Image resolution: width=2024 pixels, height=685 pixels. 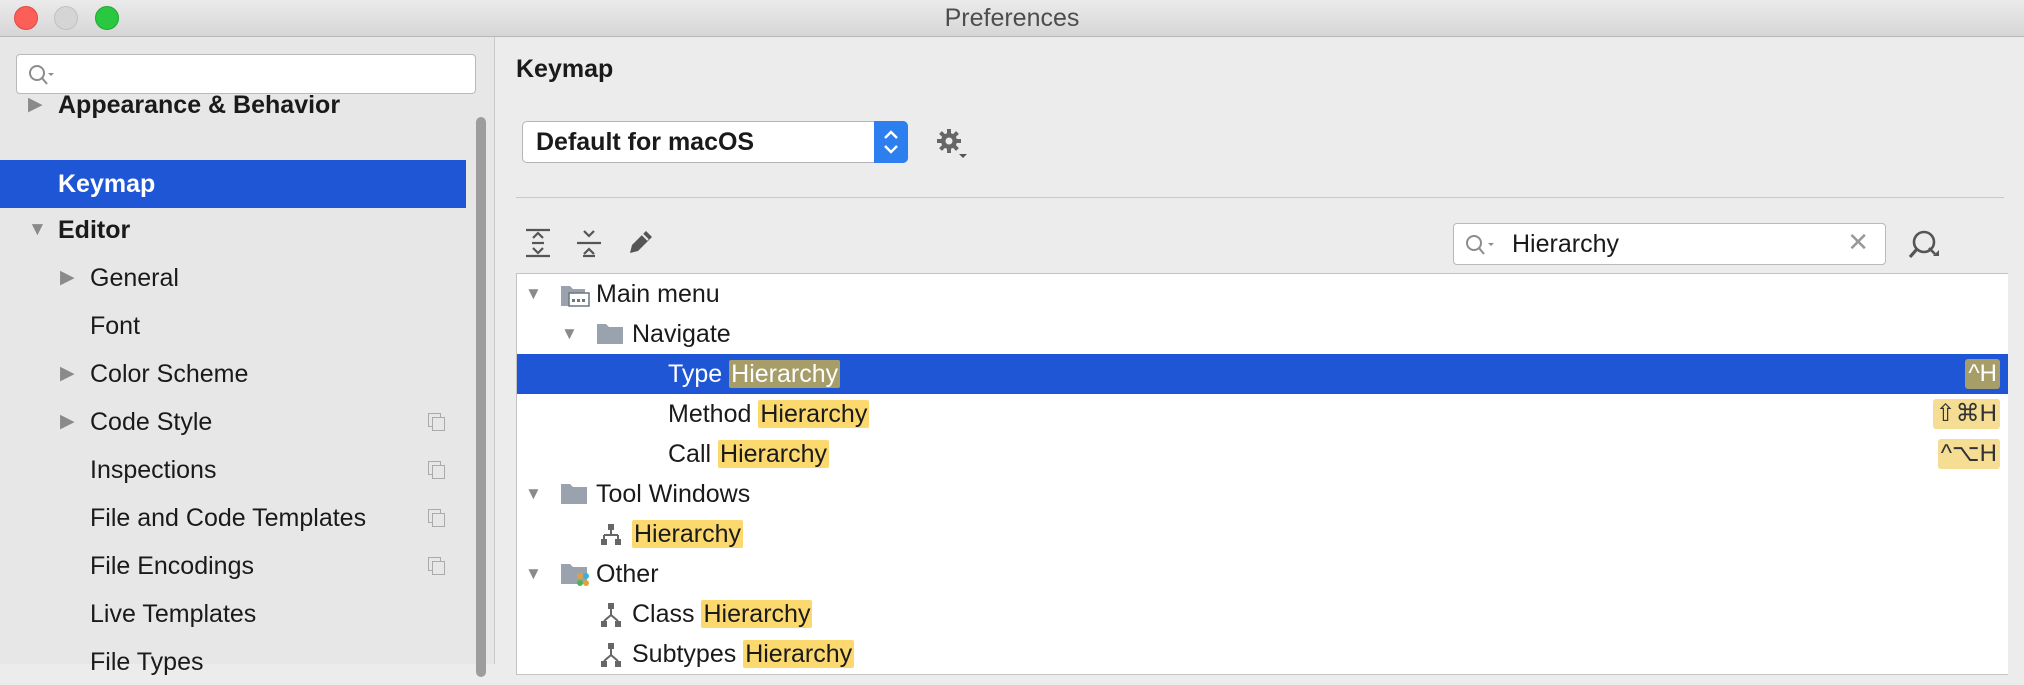 I want to click on sidebar-item-color-scheme: ▶ Color Scheme, so click(x=233, y=374).